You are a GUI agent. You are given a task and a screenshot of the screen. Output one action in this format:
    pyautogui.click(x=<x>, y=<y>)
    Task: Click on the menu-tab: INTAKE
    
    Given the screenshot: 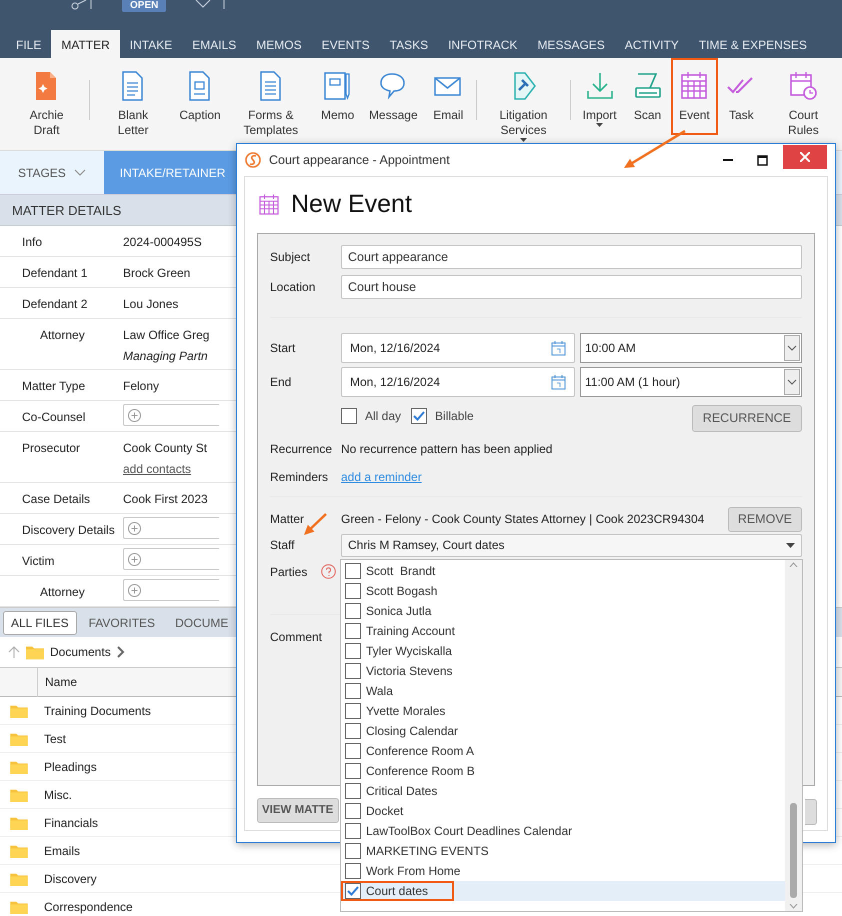 What is the action you would take?
    pyautogui.click(x=151, y=44)
    